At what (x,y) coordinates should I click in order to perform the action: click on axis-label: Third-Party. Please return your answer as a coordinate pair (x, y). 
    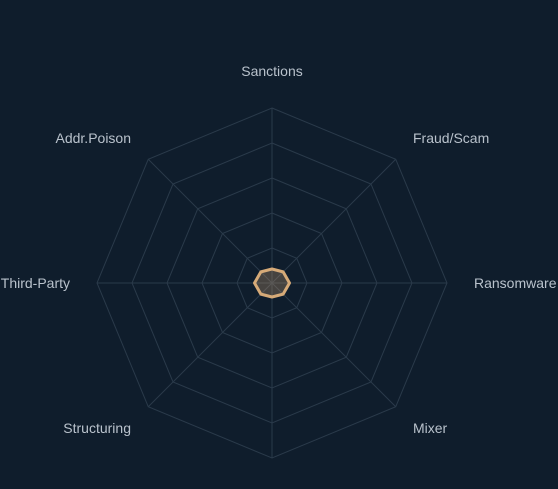
    Looking at the image, I should click on (35, 283).